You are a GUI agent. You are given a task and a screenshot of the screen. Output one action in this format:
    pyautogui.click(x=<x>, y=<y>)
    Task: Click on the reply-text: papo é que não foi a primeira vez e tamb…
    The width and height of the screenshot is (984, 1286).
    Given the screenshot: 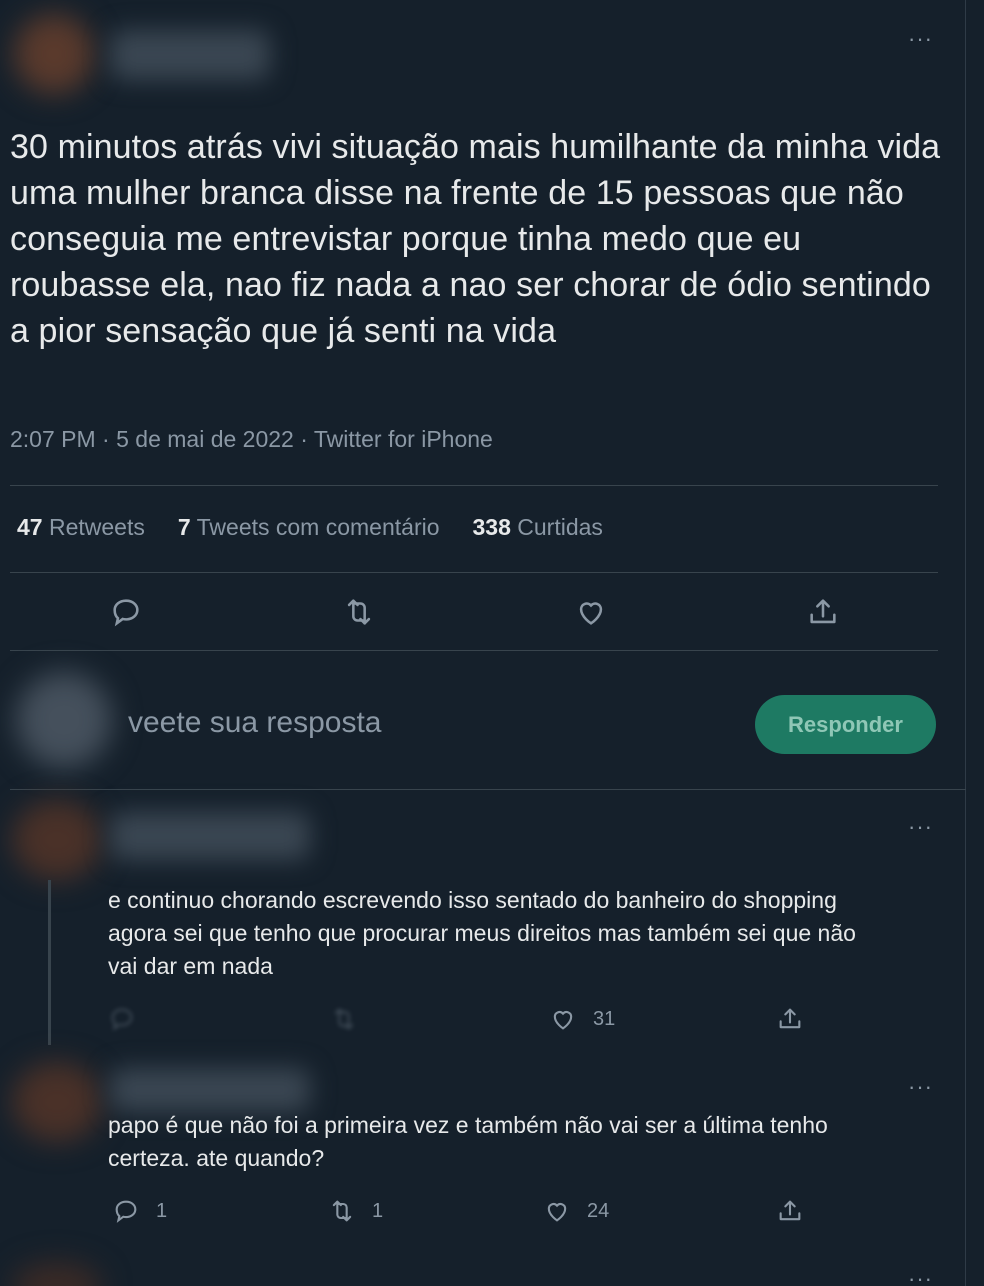 What is the action you would take?
    pyautogui.click(x=468, y=1142)
    